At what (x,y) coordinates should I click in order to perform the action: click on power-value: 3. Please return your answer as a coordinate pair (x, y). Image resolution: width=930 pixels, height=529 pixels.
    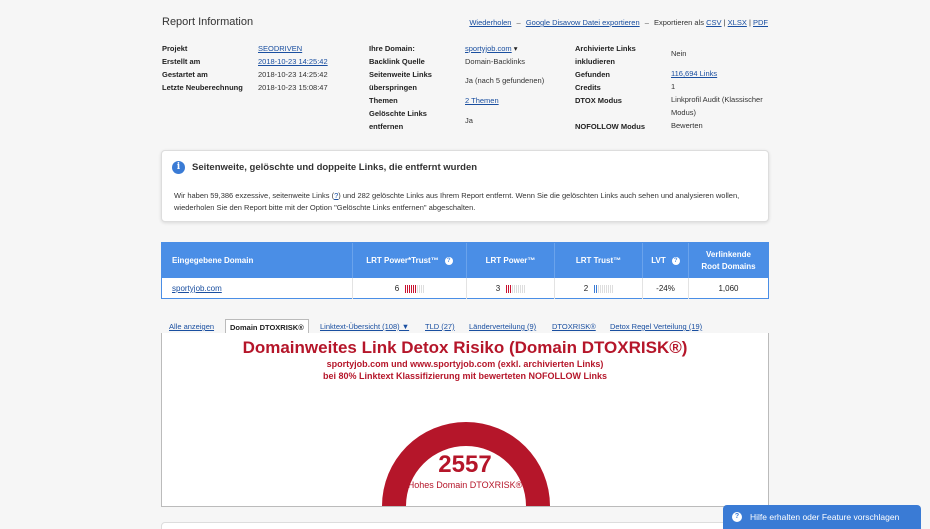
    Looking at the image, I should click on (498, 288).